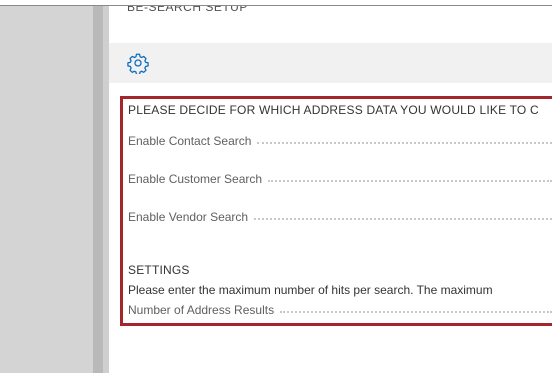 The width and height of the screenshot is (552, 373). What do you see at coordinates (159, 270) in the screenshot?
I see `settings-section-heading: SETTINGS` at bounding box center [159, 270].